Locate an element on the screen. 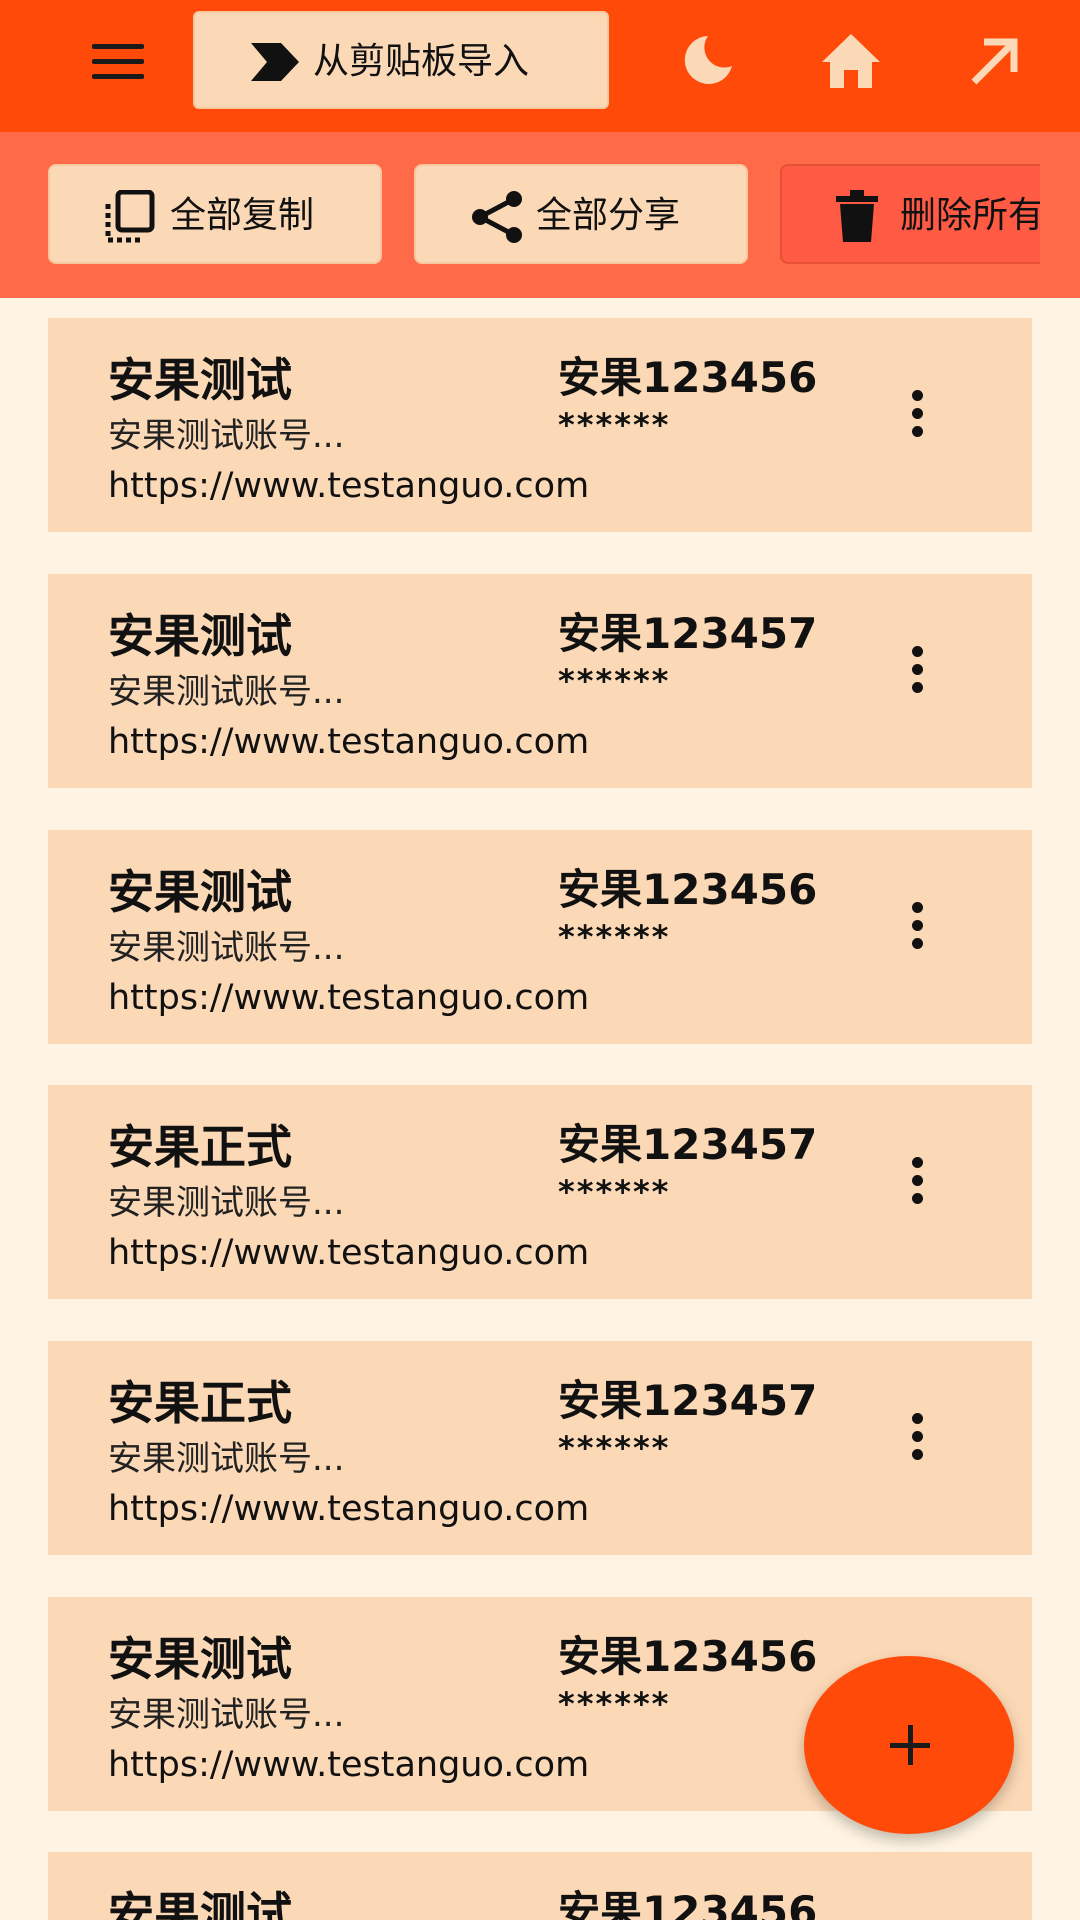  copy-icon is located at coordinates (130, 216).